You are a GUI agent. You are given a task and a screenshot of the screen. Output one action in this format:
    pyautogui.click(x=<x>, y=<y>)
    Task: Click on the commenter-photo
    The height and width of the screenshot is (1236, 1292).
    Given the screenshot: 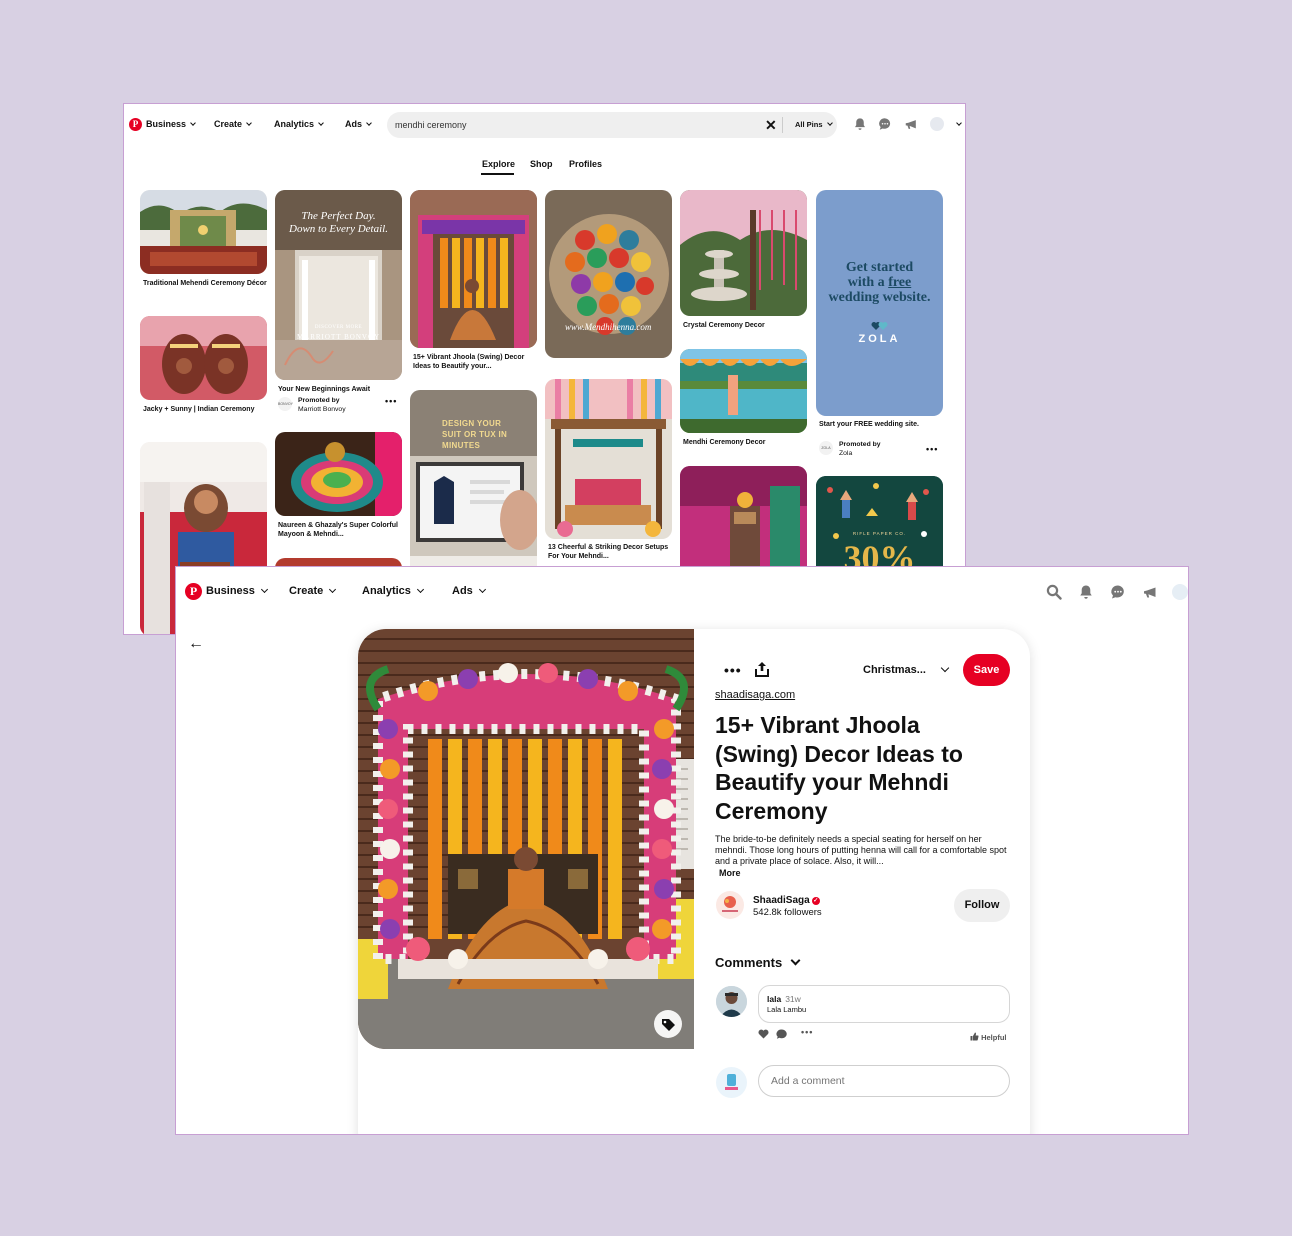 What is the action you would take?
    pyautogui.click(x=731, y=1001)
    